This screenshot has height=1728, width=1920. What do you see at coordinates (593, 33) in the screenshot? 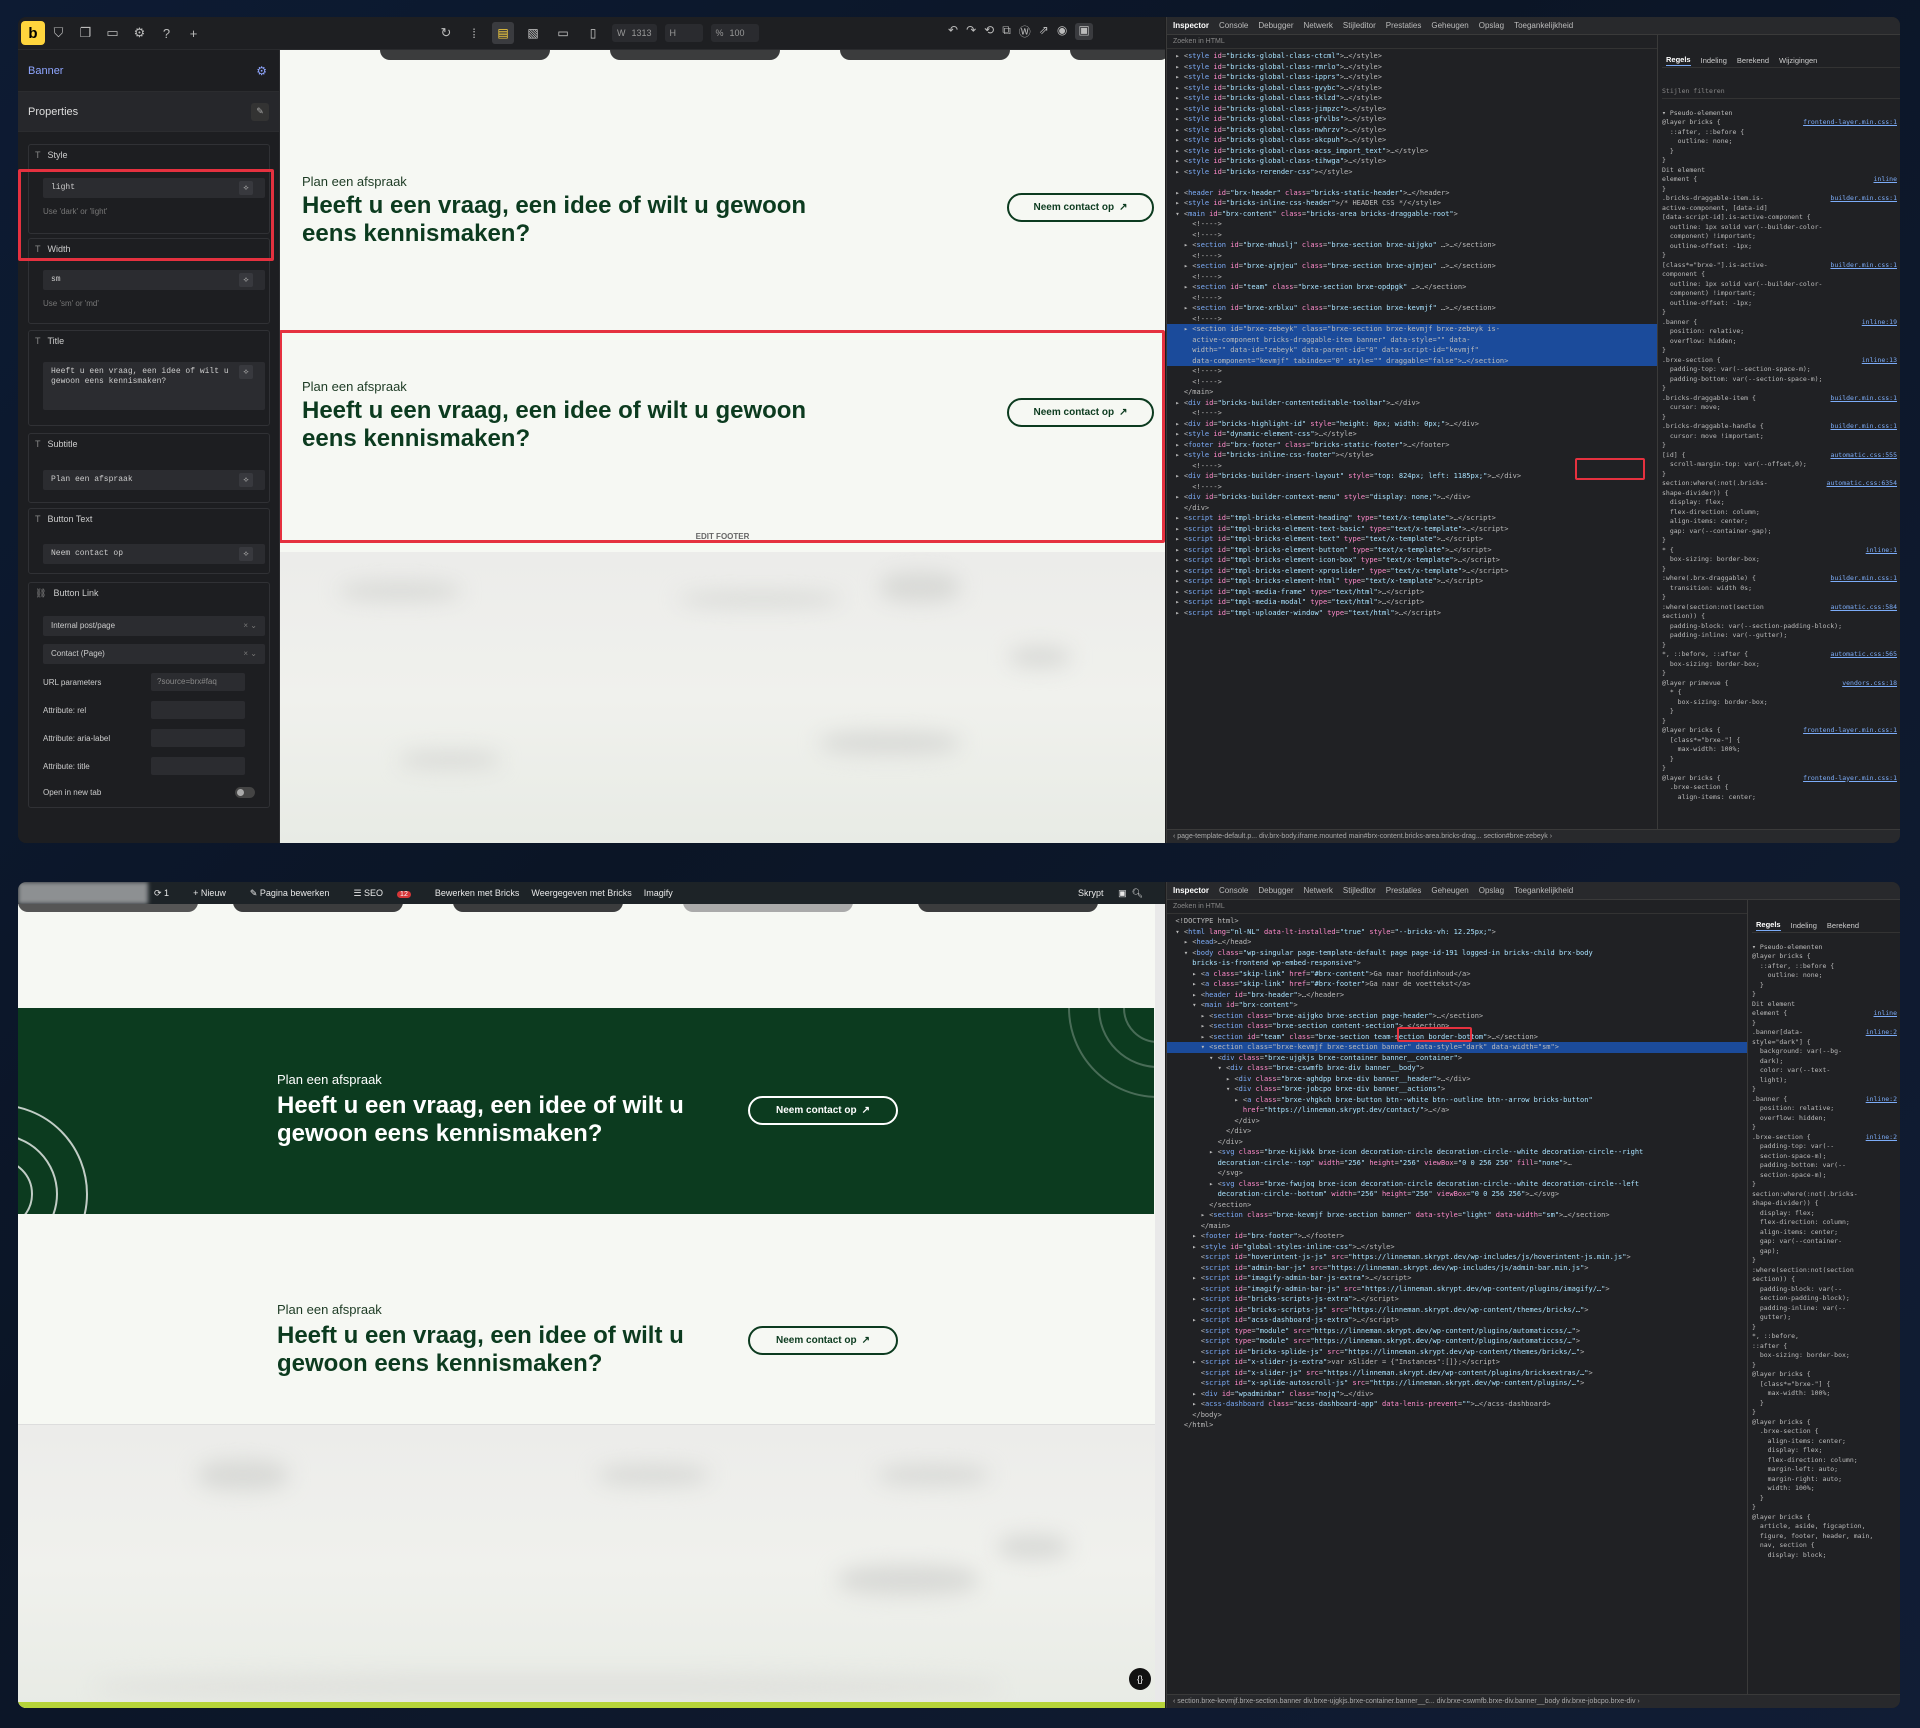
I see `mobile-breakpoint-icon: ▯` at bounding box center [593, 33].